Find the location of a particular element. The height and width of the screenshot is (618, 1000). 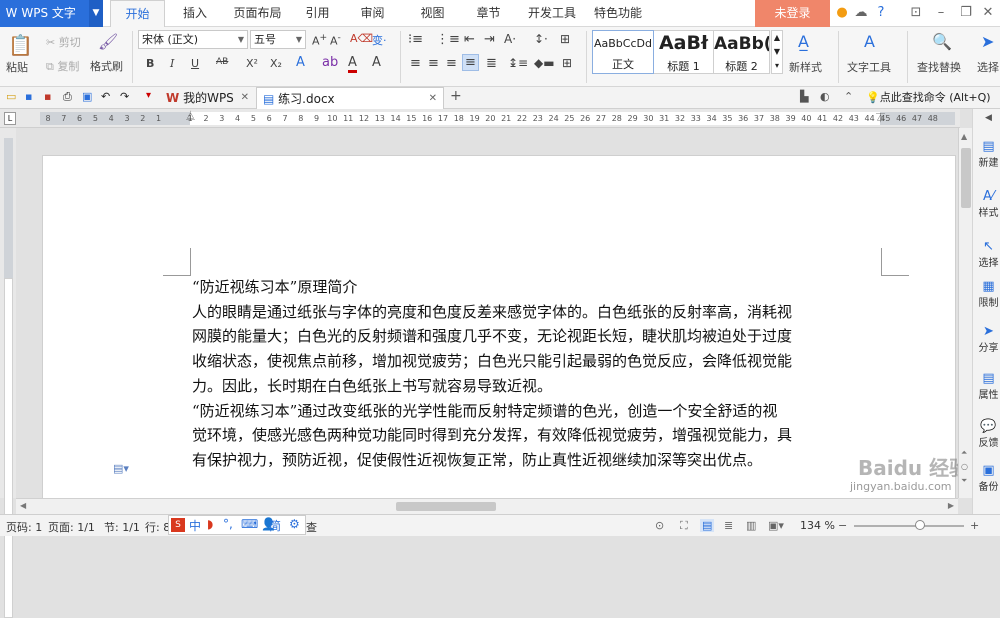

vertical-scrollbar: ▲ ⏶ ○ ⏷ is located at coordinates (965, 313).